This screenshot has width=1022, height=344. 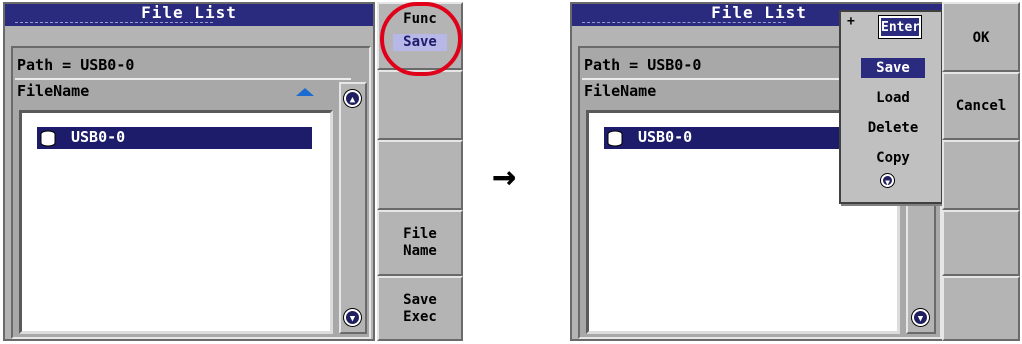 What do you see at coordinates (183, 79) in the screenshot?
I see `left-divider` at bounding box center [183, 79].